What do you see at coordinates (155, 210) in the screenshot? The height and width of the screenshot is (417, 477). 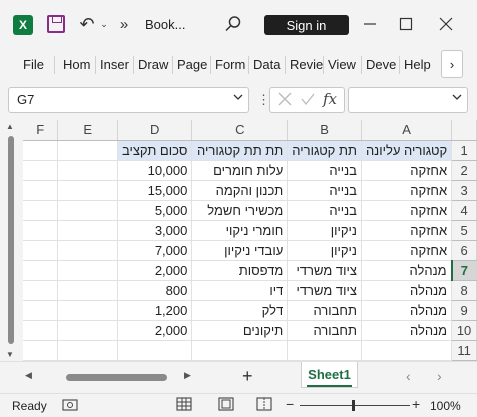 I see `cell-d4: 5,000` at bounding box center [155, 210].